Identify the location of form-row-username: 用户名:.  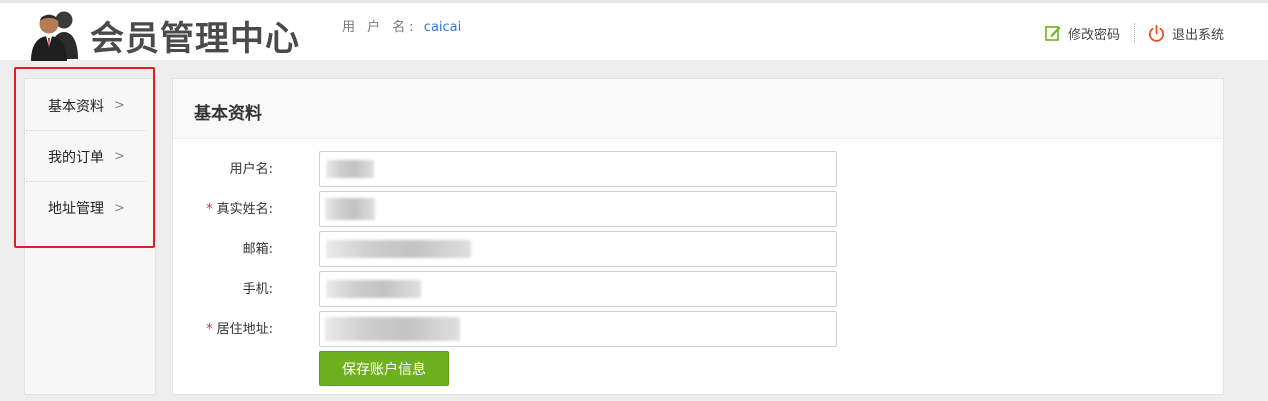
(523, 169).